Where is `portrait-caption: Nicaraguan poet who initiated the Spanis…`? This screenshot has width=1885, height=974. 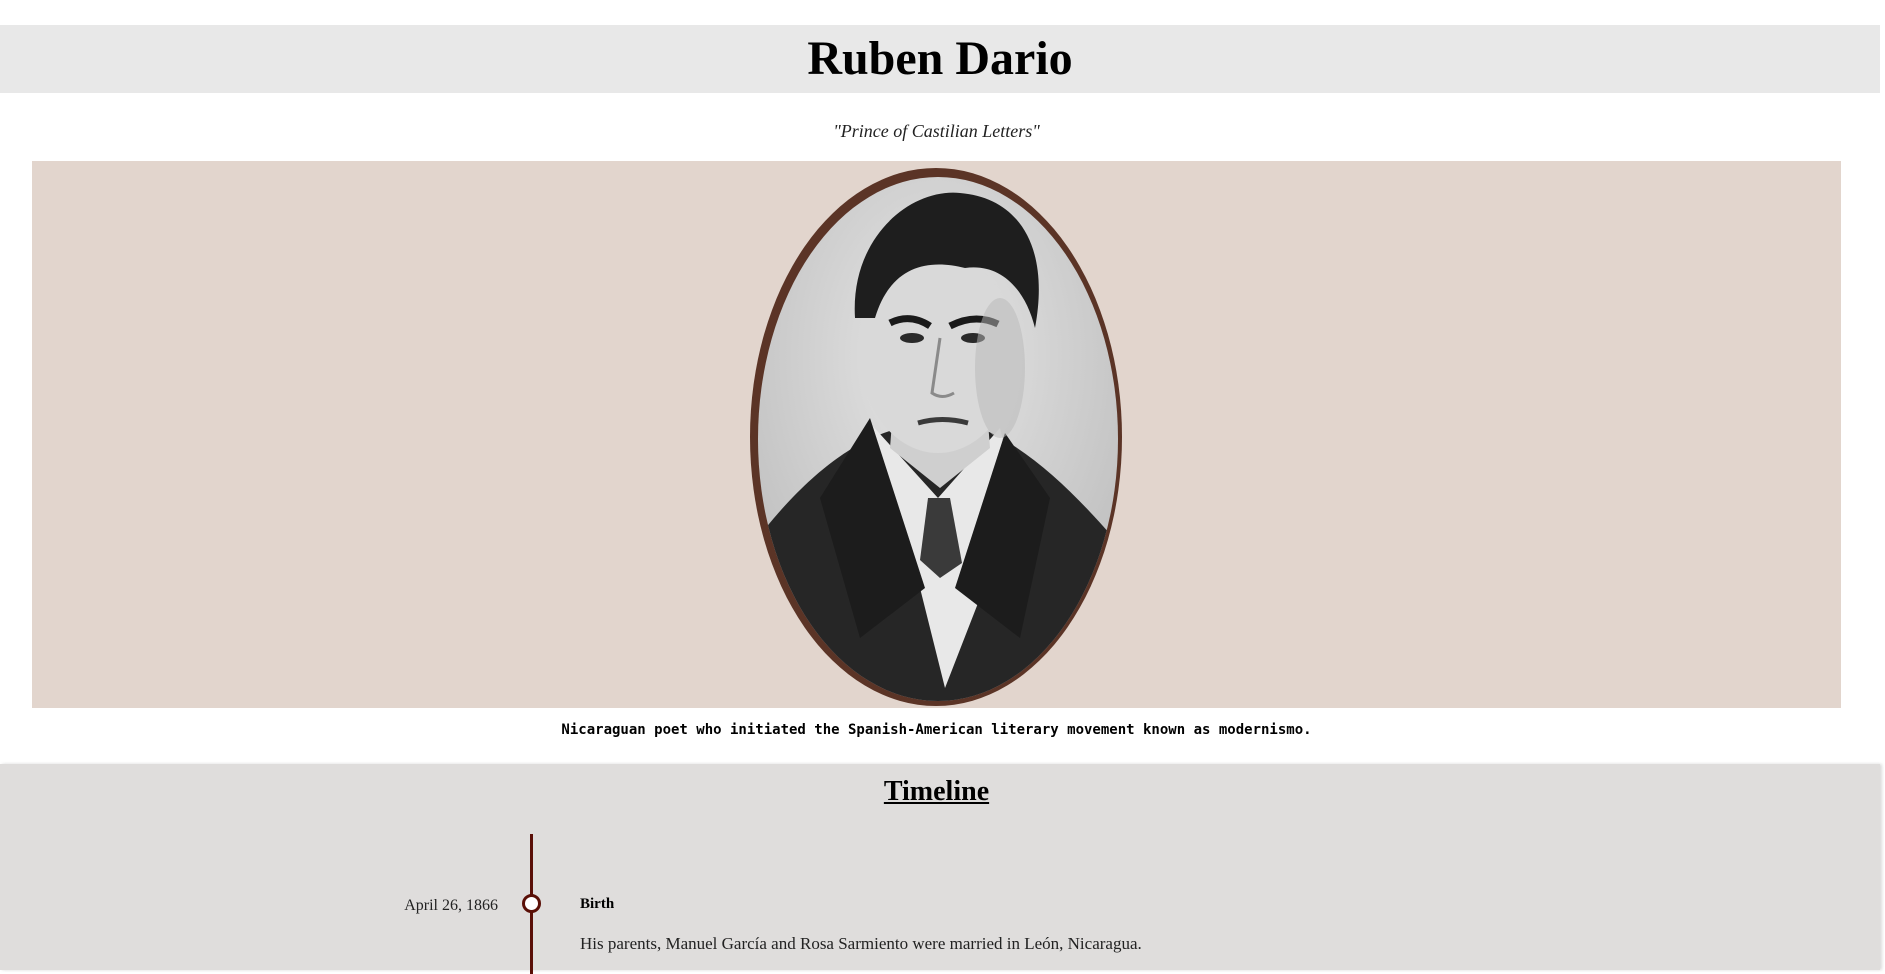
portrait-caption: Nicaraguan poet who initiated the Spanis… is located at coordinates (936, 730).